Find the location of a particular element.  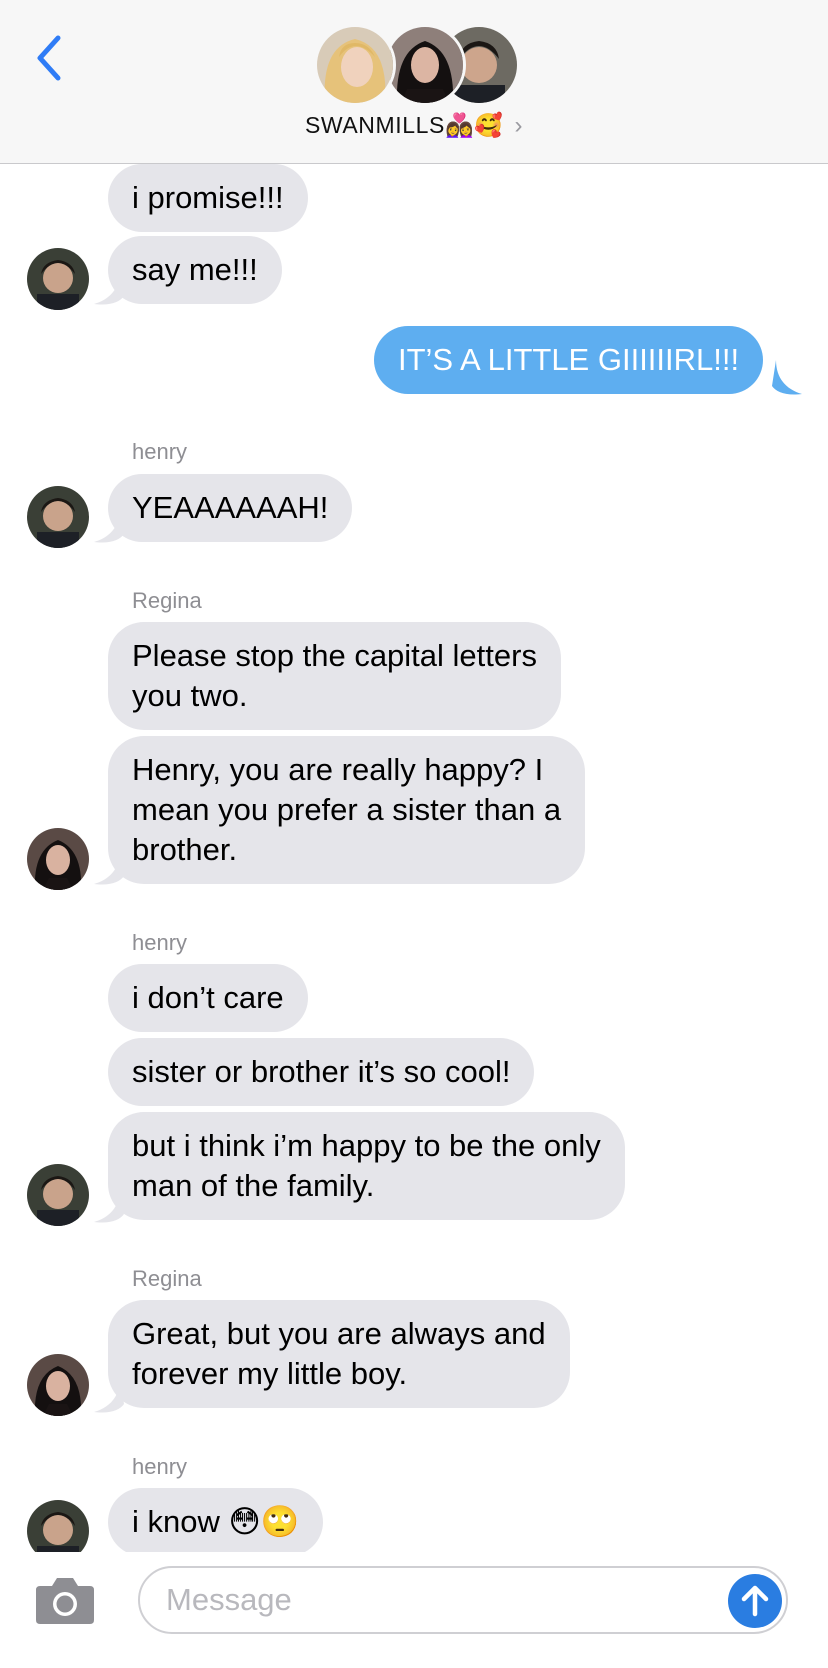

message-line: Please stop the capital letters is located at coordinates (334, 655).